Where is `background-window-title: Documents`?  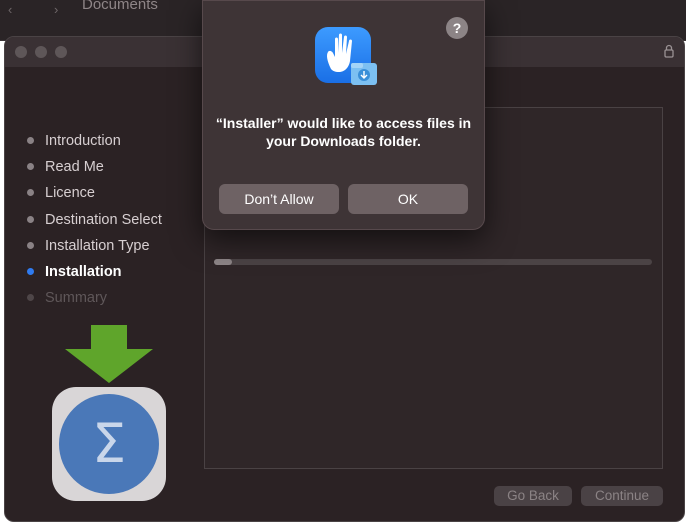 background-window-title: Documents is located at coordinates (120, 6).